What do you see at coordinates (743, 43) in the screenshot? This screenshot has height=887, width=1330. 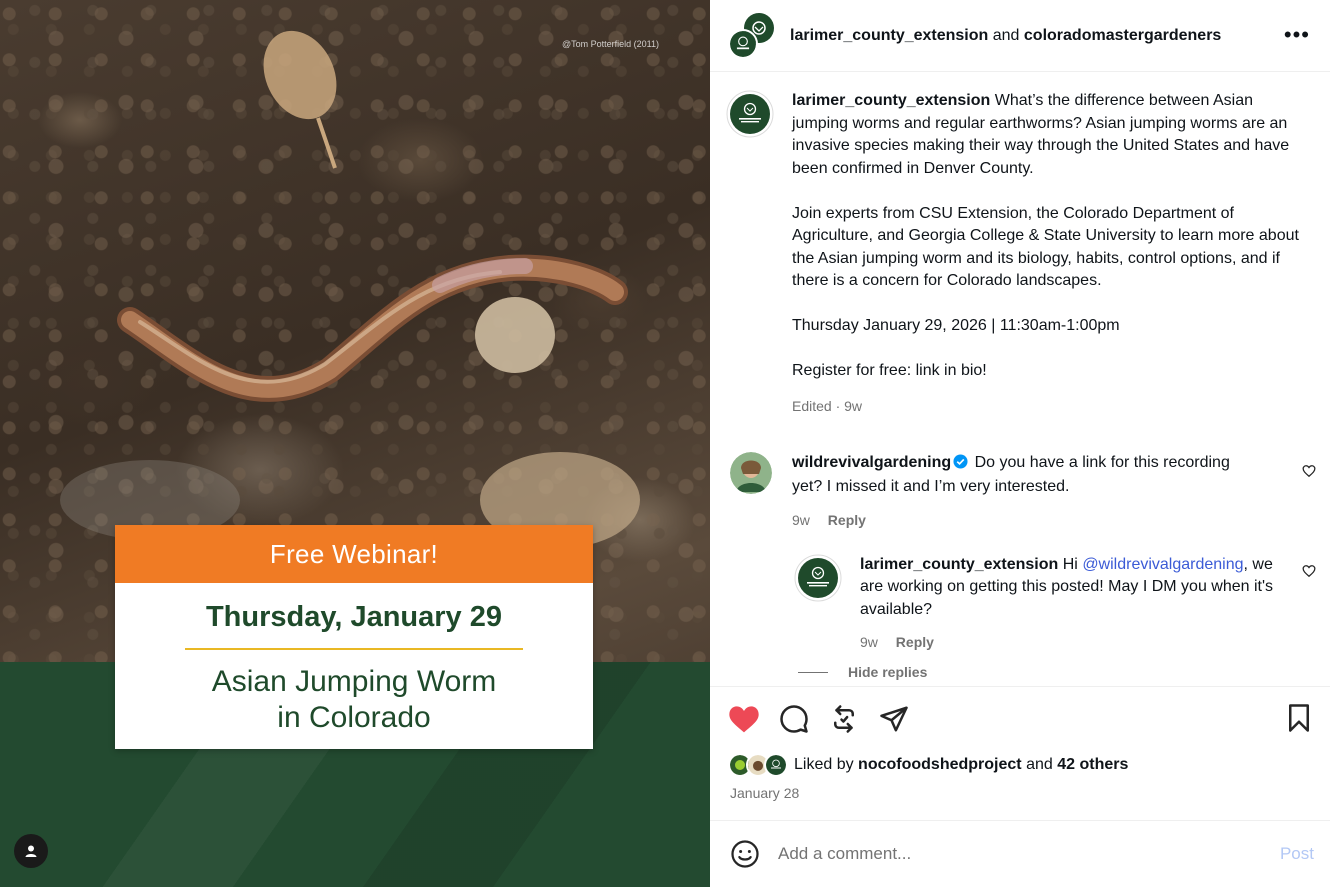 I see `csu-logo-avatar` at bounding box center [743, 43].